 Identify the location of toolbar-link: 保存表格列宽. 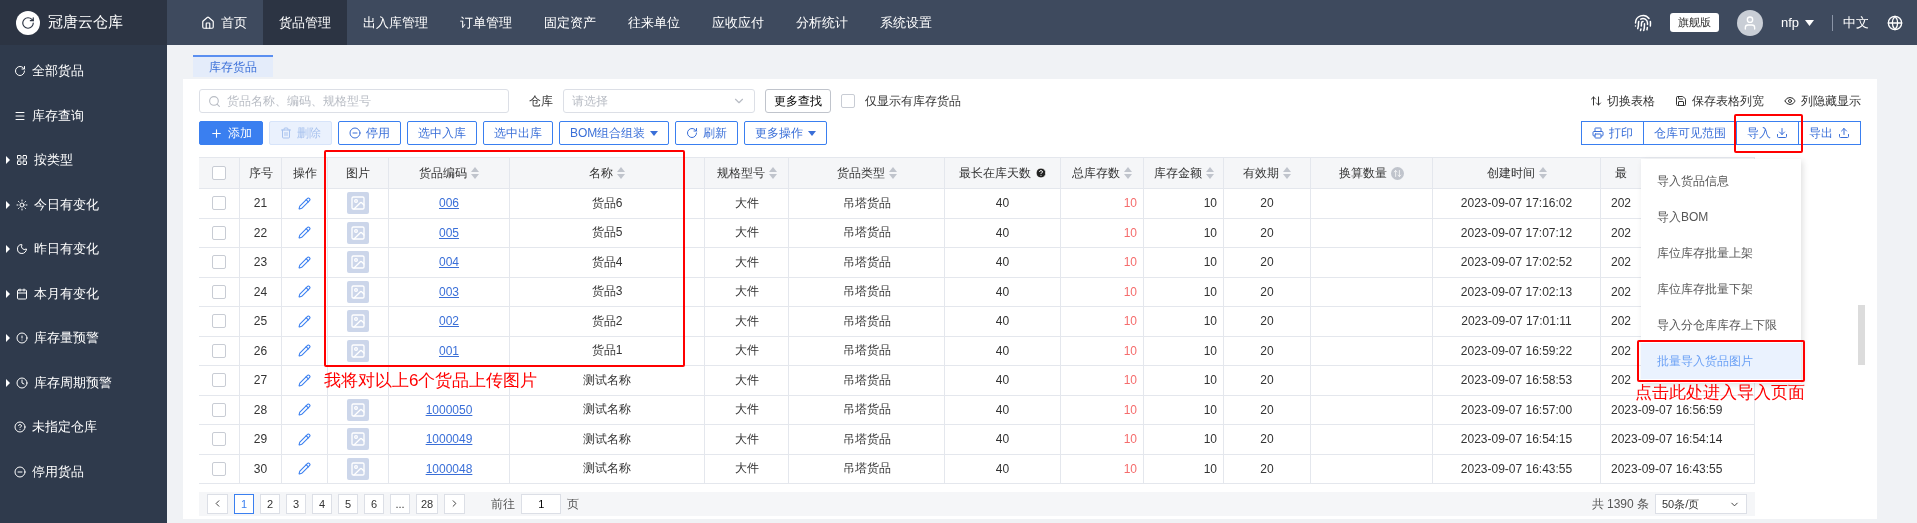
(1719, 101).